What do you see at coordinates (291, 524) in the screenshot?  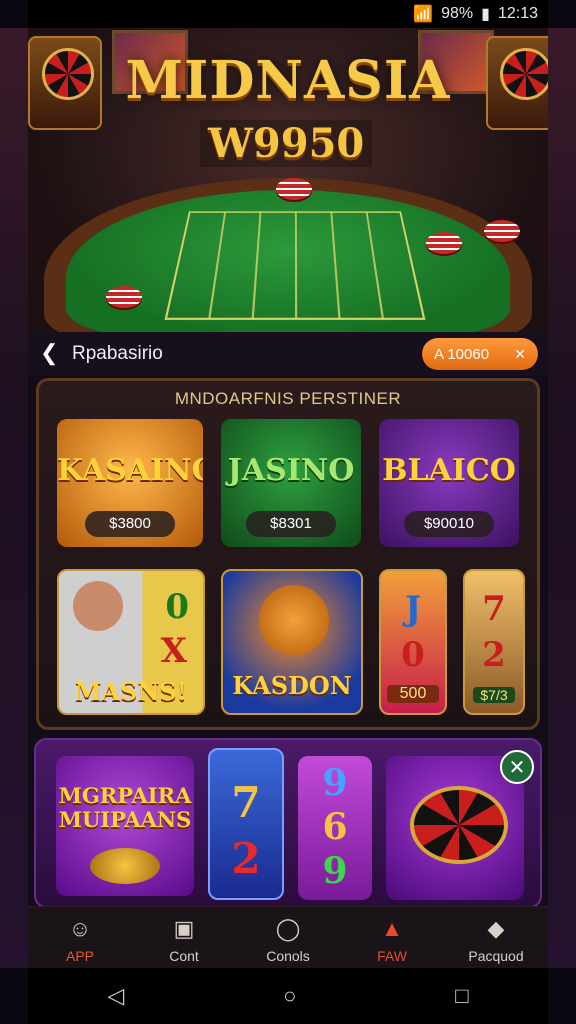 I see `game-price: $8301` at bounding box center [291, 524].